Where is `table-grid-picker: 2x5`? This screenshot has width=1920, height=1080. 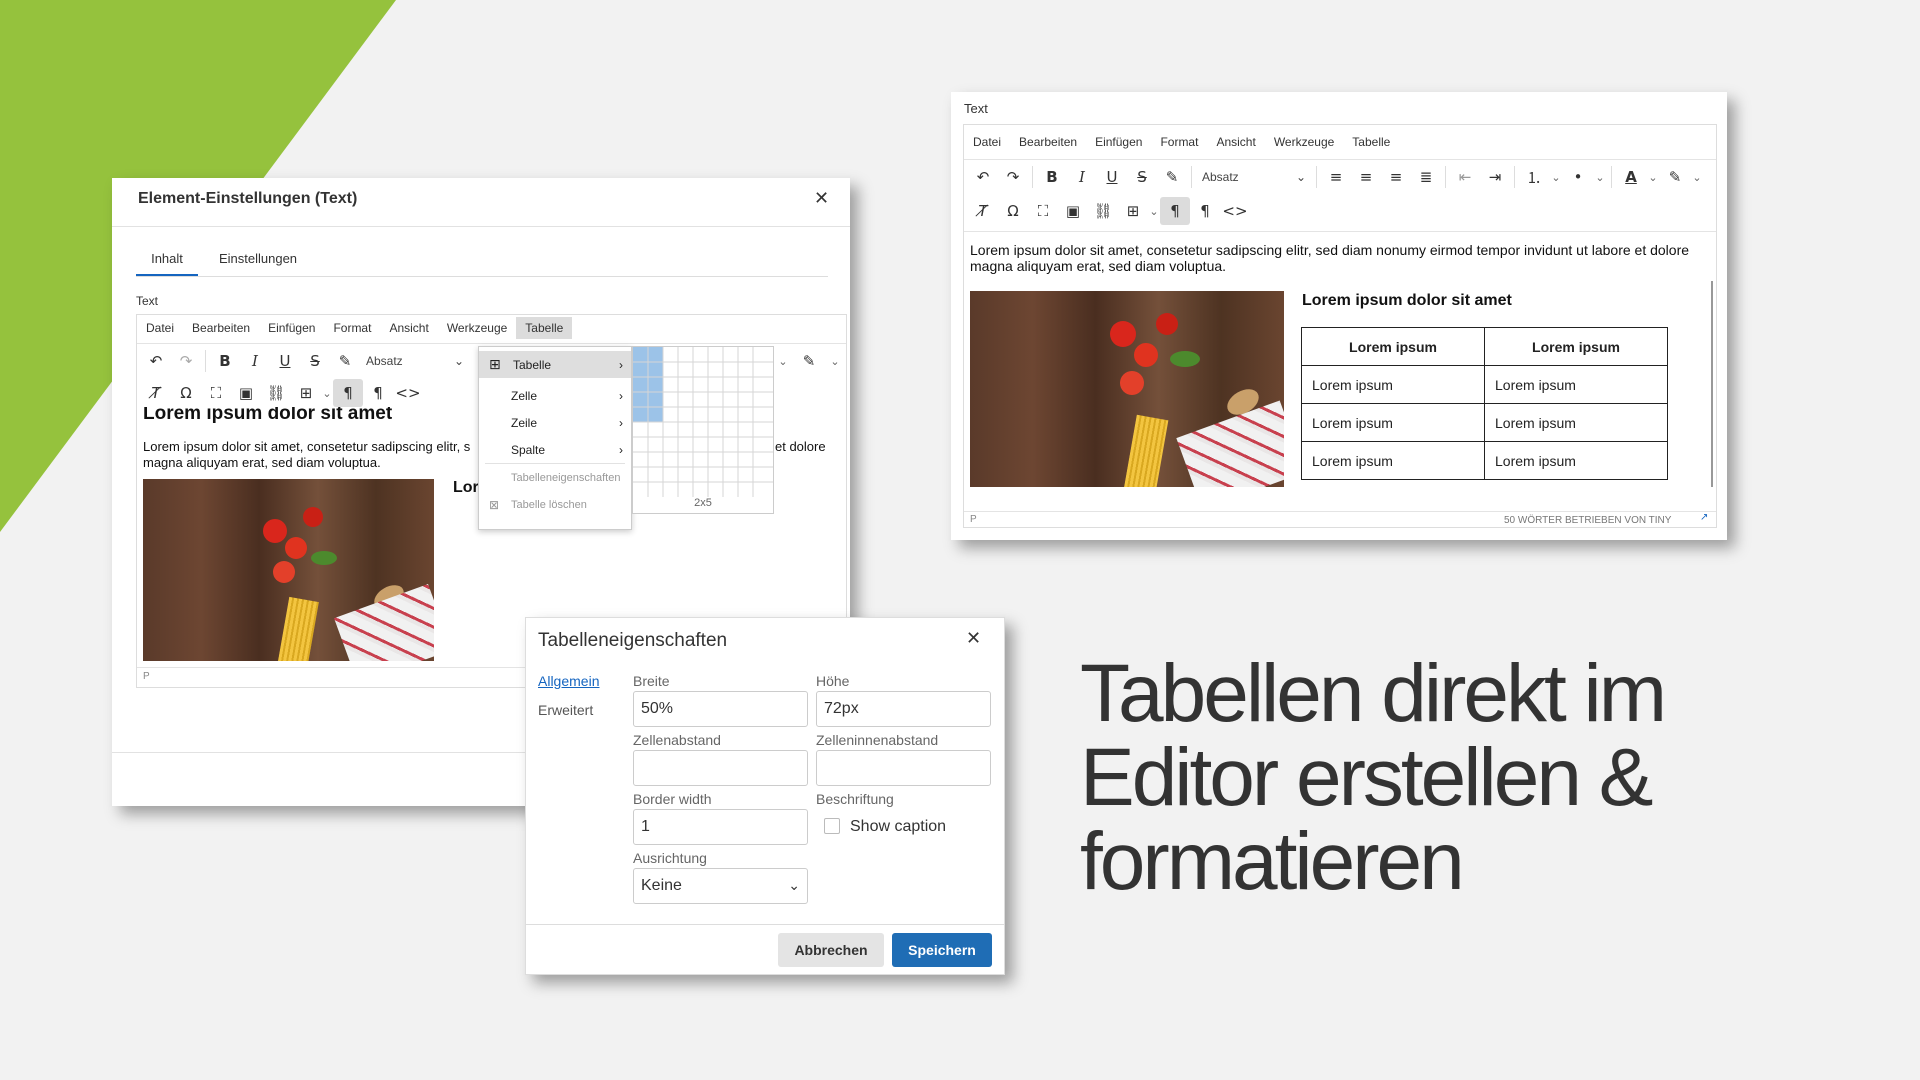
table-grid-picker: 2x5 is located at coordinates (703, 430).